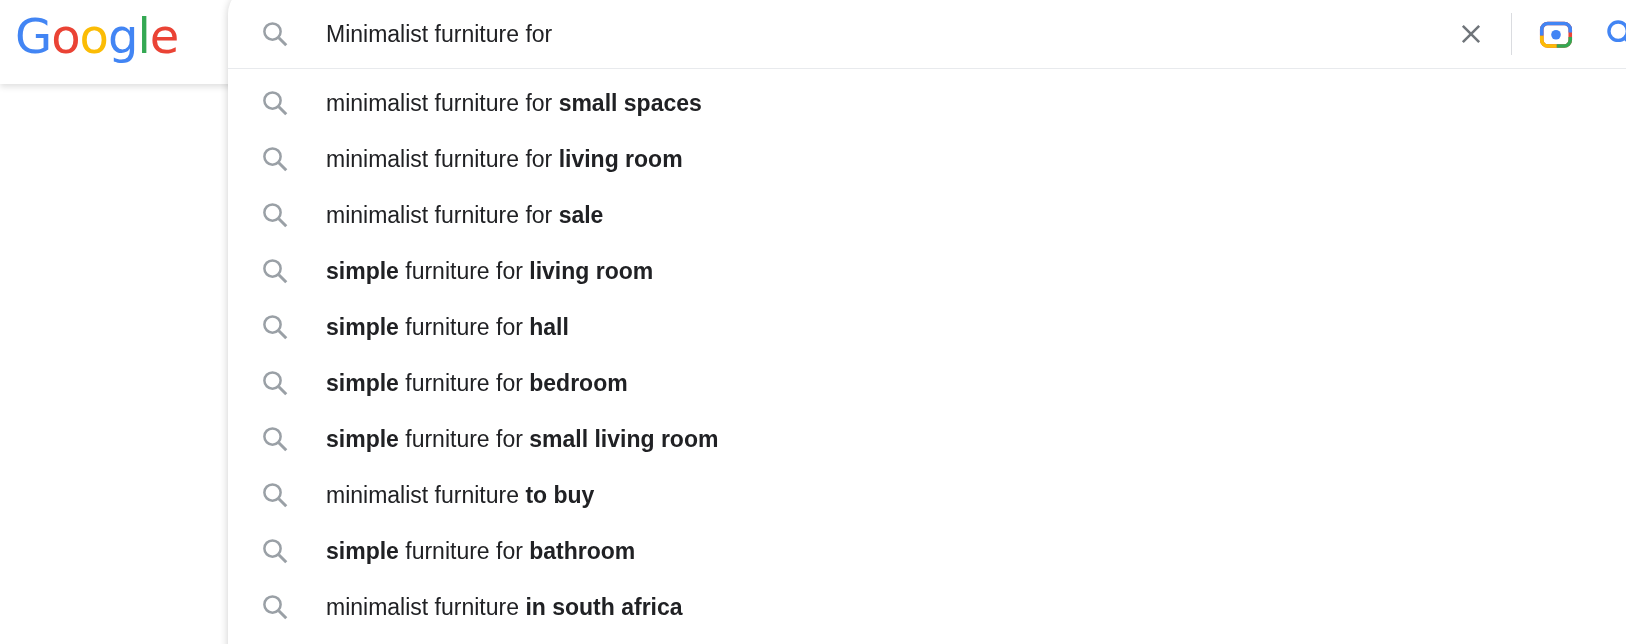 Image resolution: width=1626 pixels, height=644 pixels. What do you see at coordinates (927, 271) in the screenshot?
I see `suggestion-item: simple furniture for living room` at bounding box center [927, 271].